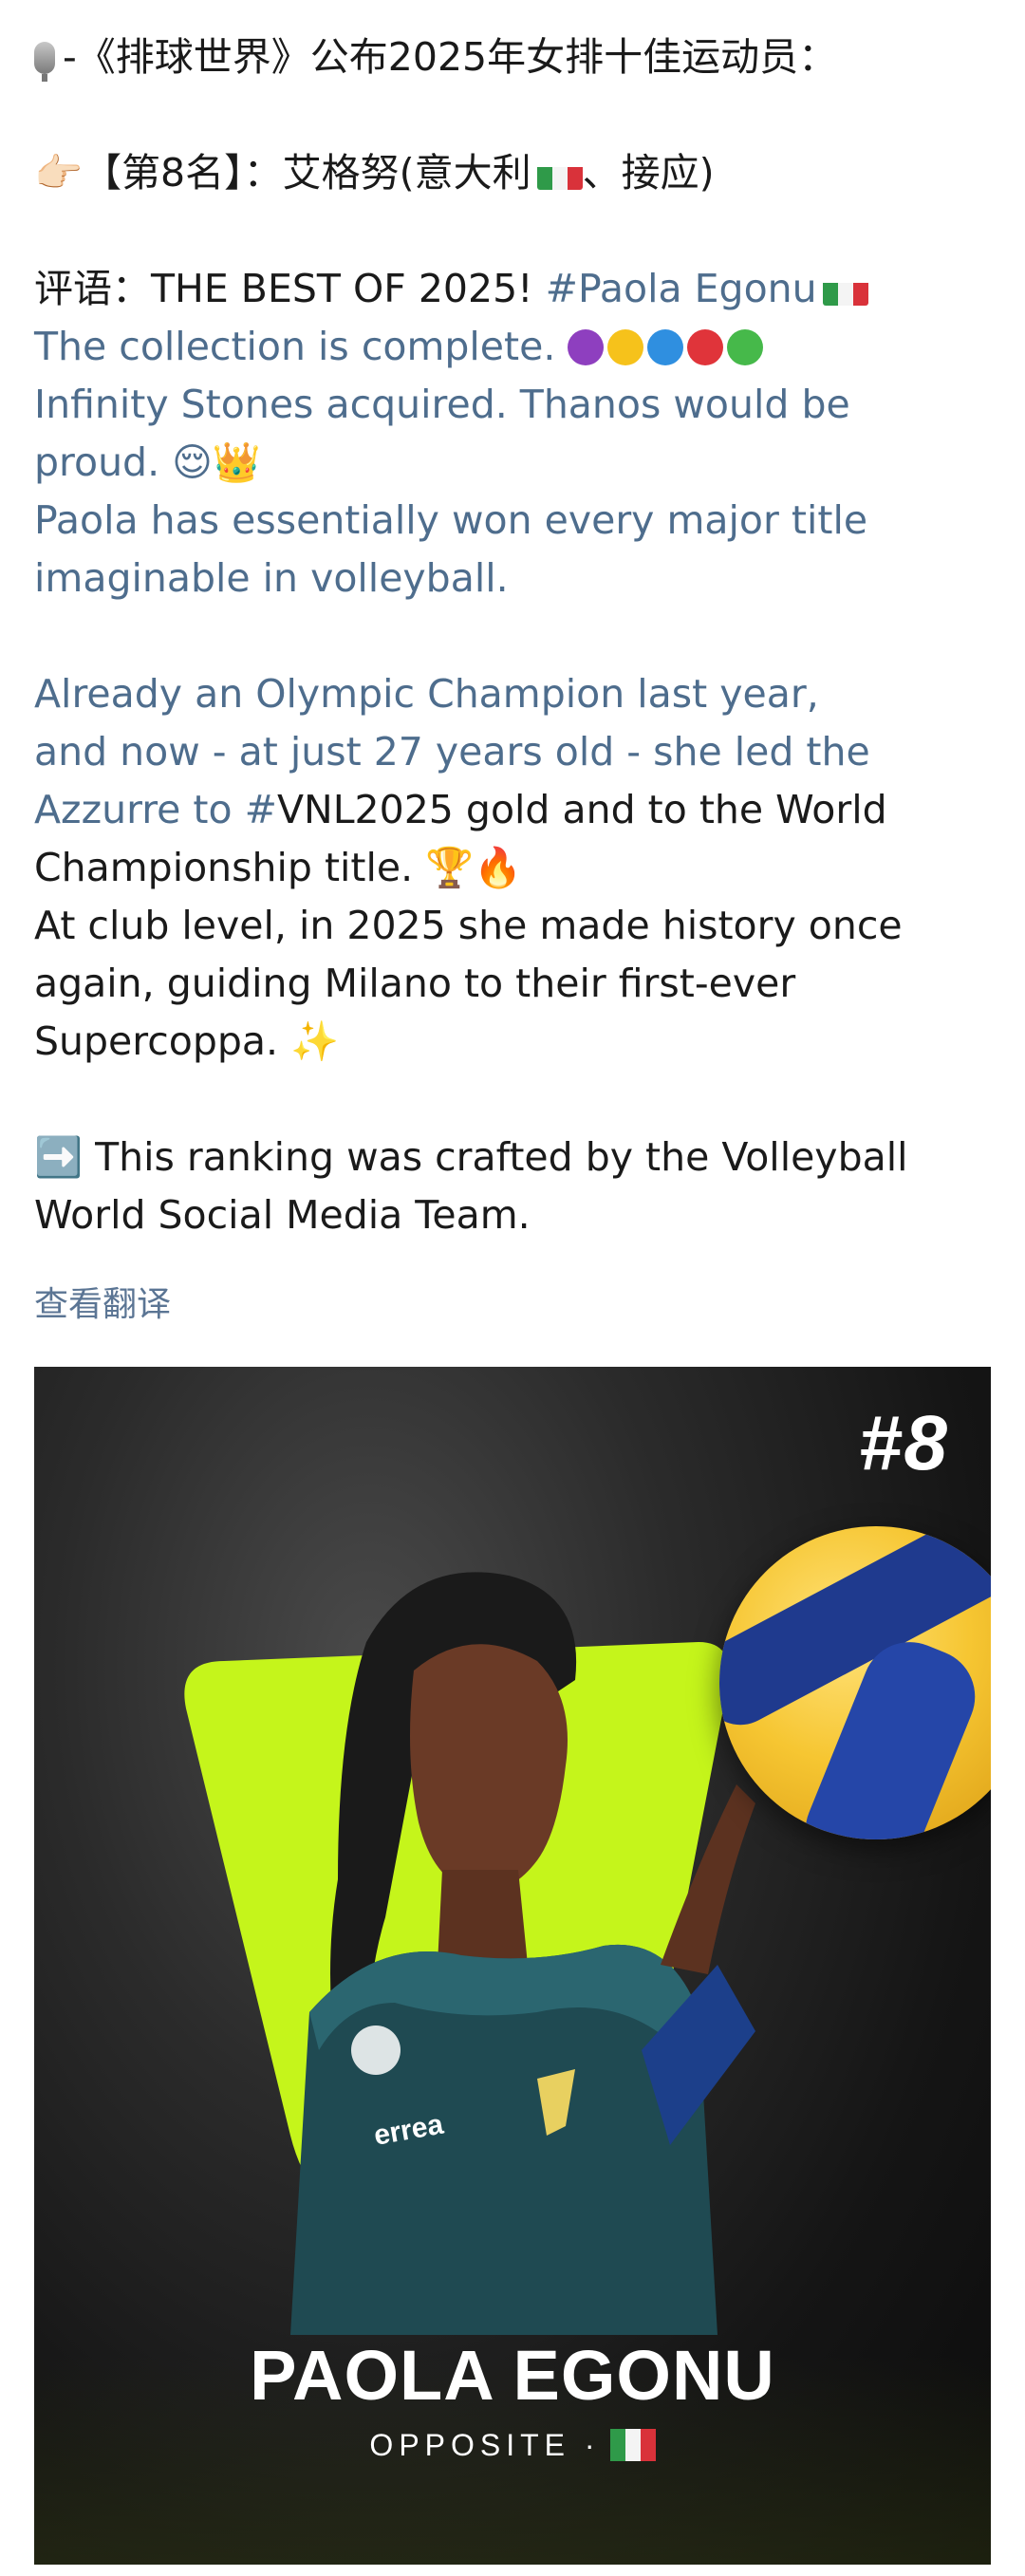 This screenshot has height=2576, width=1025. I want to click on sparkles-icon: ✨, so click(315, 1041).